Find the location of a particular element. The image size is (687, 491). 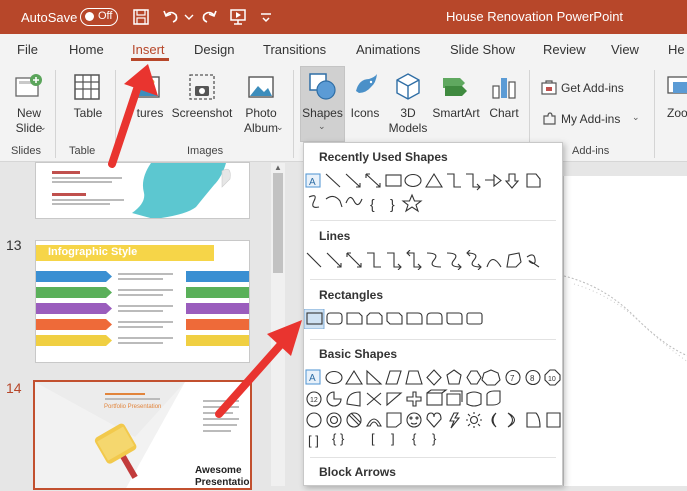

3d-models-button: 3D Models is located at coordinates (408, 121).